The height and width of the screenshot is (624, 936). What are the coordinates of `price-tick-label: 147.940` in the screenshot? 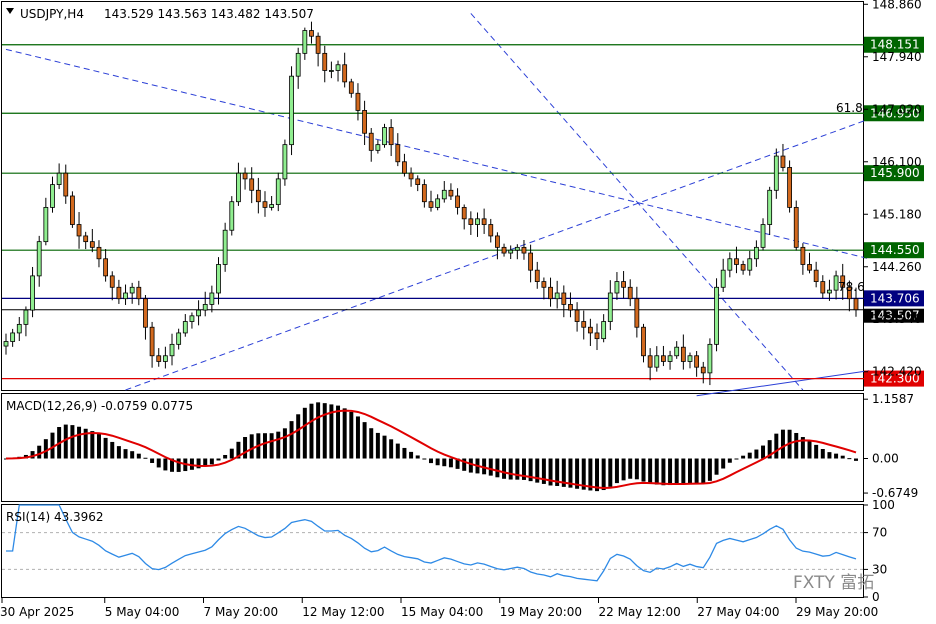 It's located at (897, 57).